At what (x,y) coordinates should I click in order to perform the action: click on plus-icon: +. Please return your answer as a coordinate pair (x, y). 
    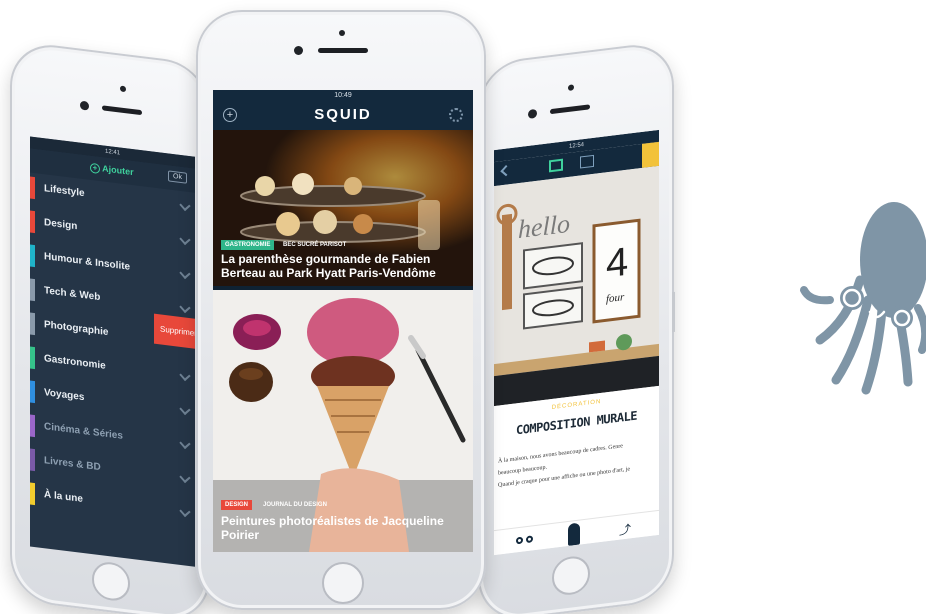
    Looking at the image, I should click on (95, 168).